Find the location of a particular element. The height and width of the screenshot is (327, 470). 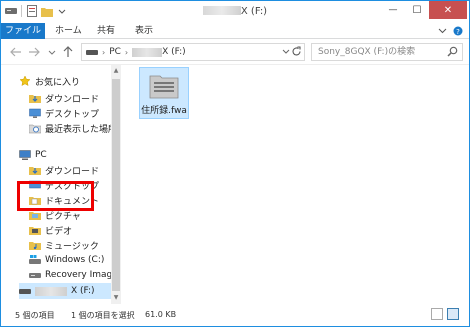

desktop-icon is located at coordinates (35, 113).